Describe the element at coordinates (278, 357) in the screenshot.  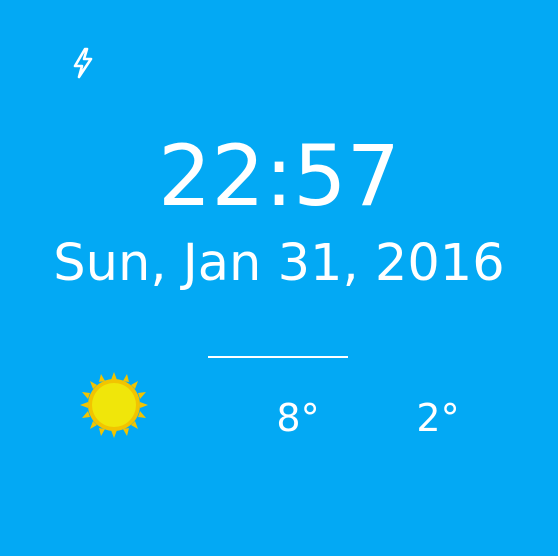
I see `divider` at that location.